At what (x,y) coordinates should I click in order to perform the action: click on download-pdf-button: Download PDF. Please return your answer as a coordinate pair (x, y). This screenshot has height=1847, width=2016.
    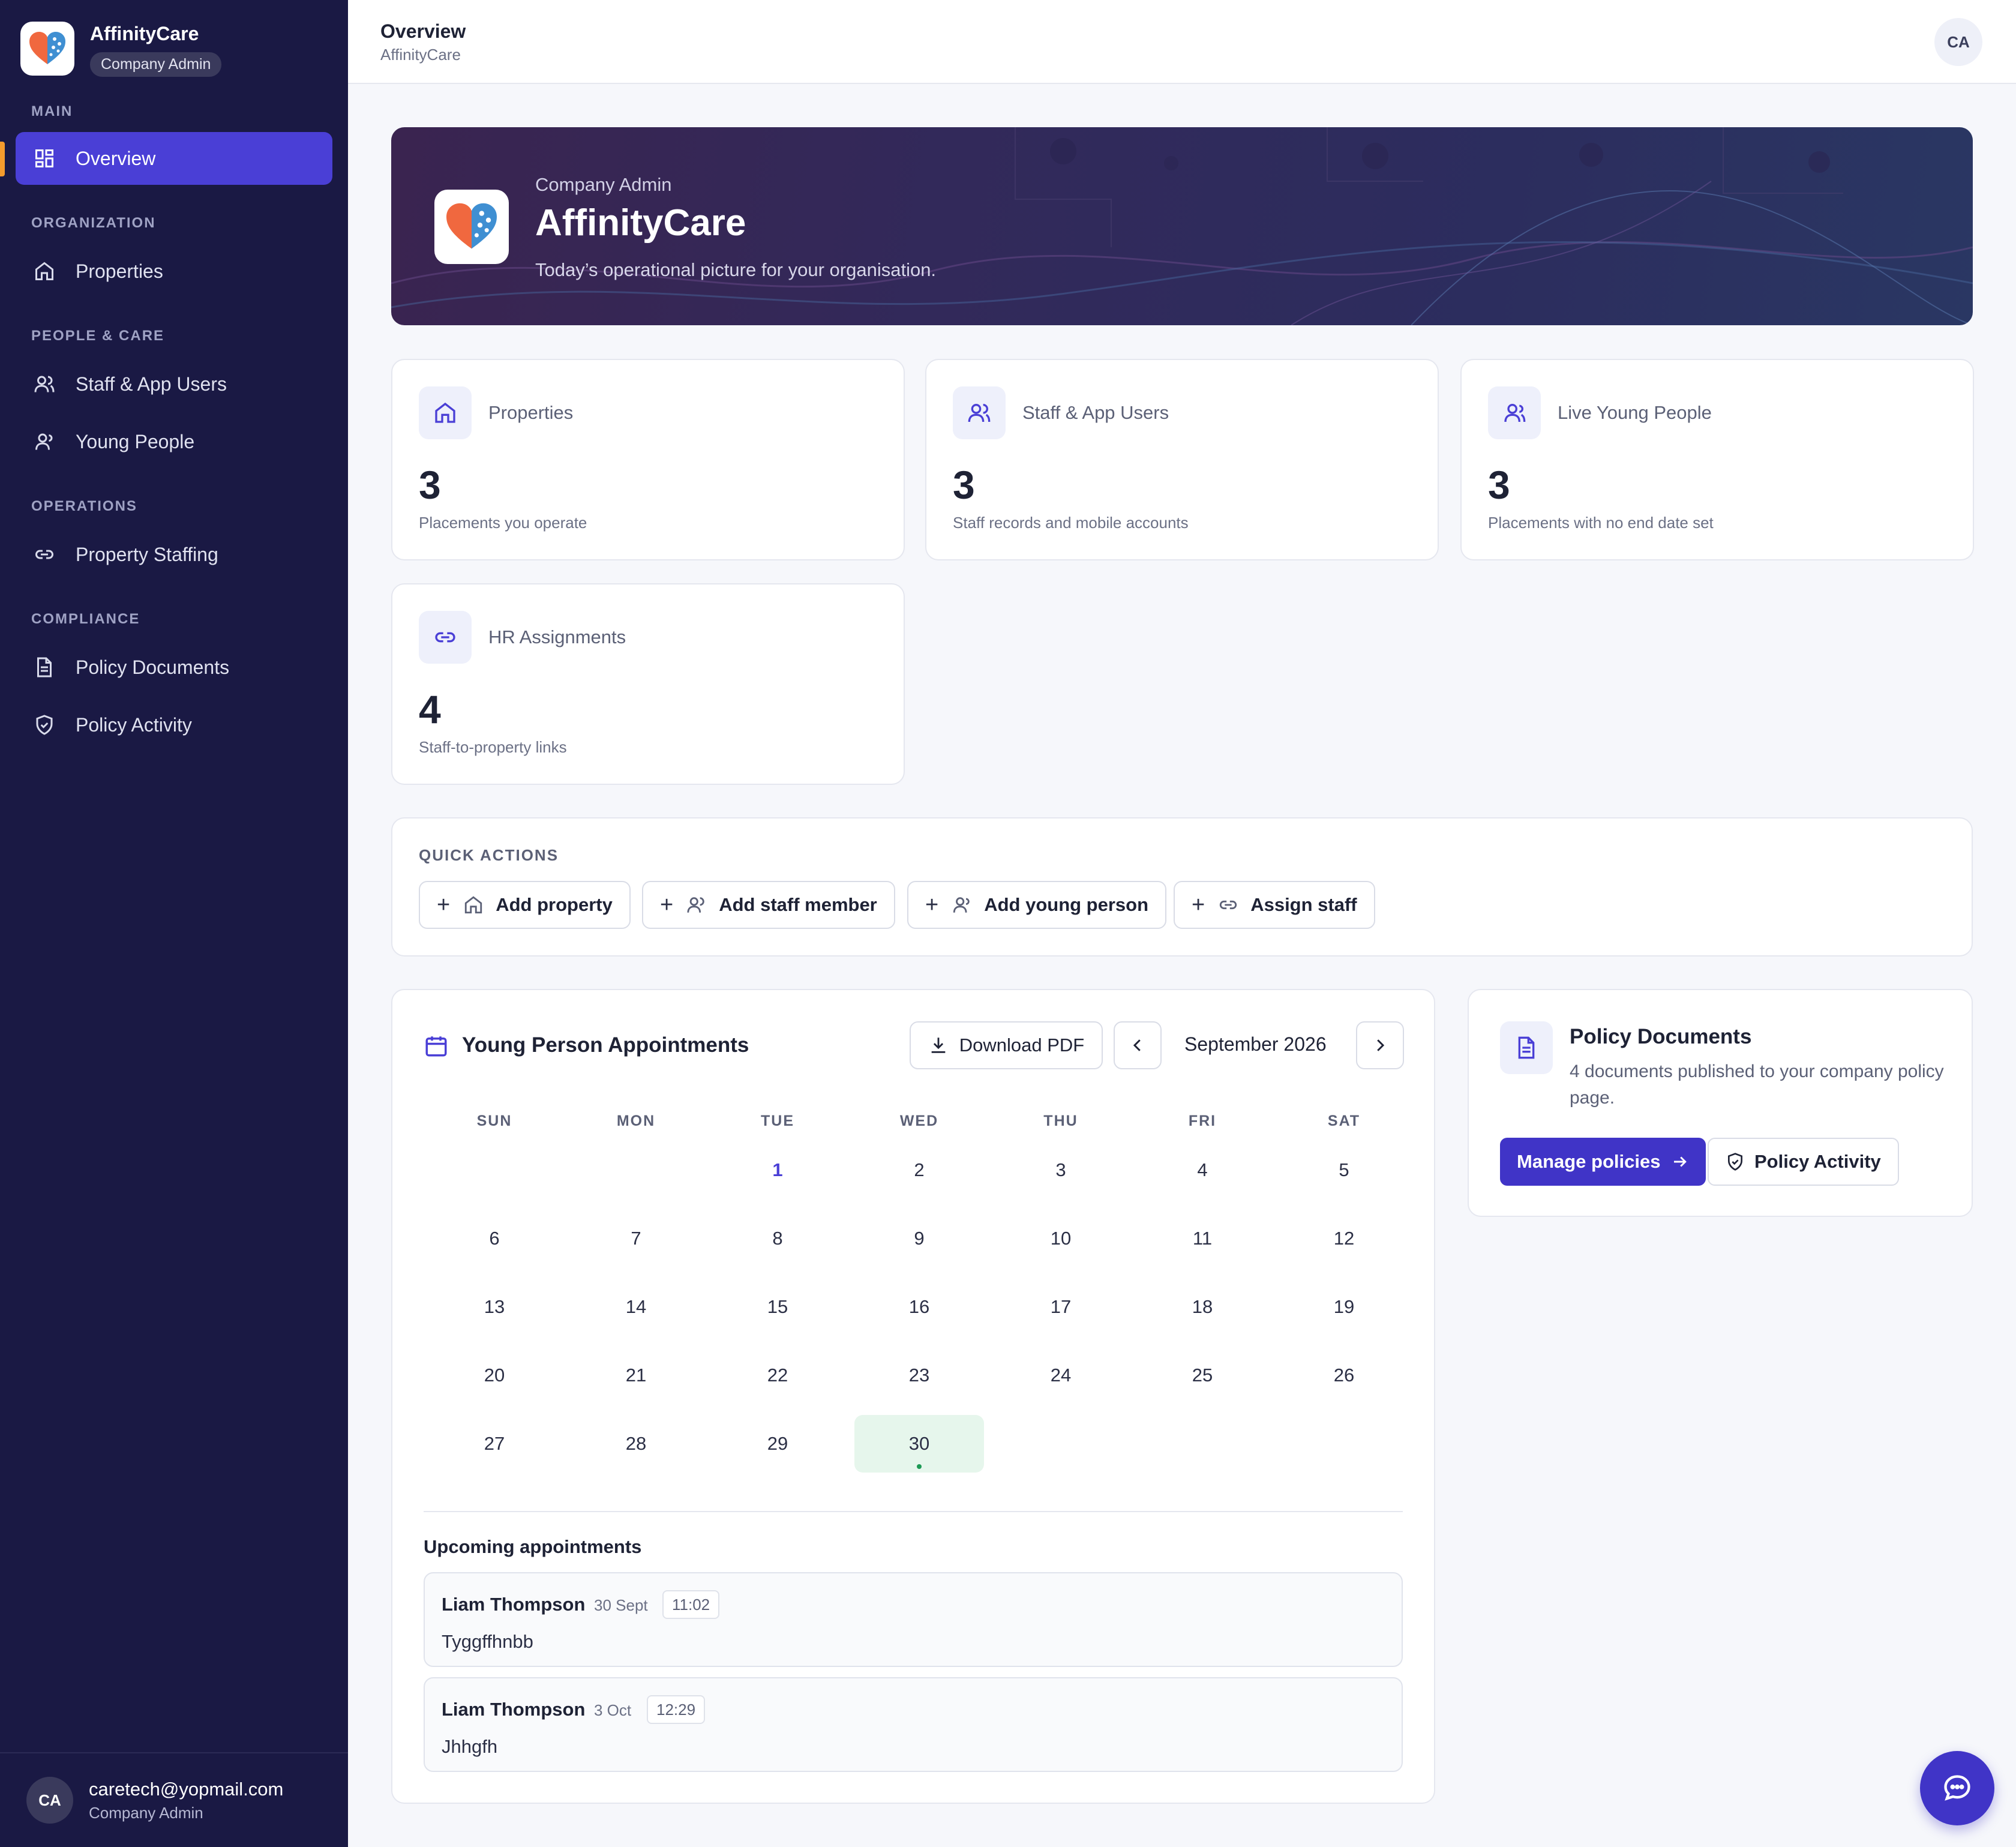
    Looking at the image, I should click on (1006, 1045).